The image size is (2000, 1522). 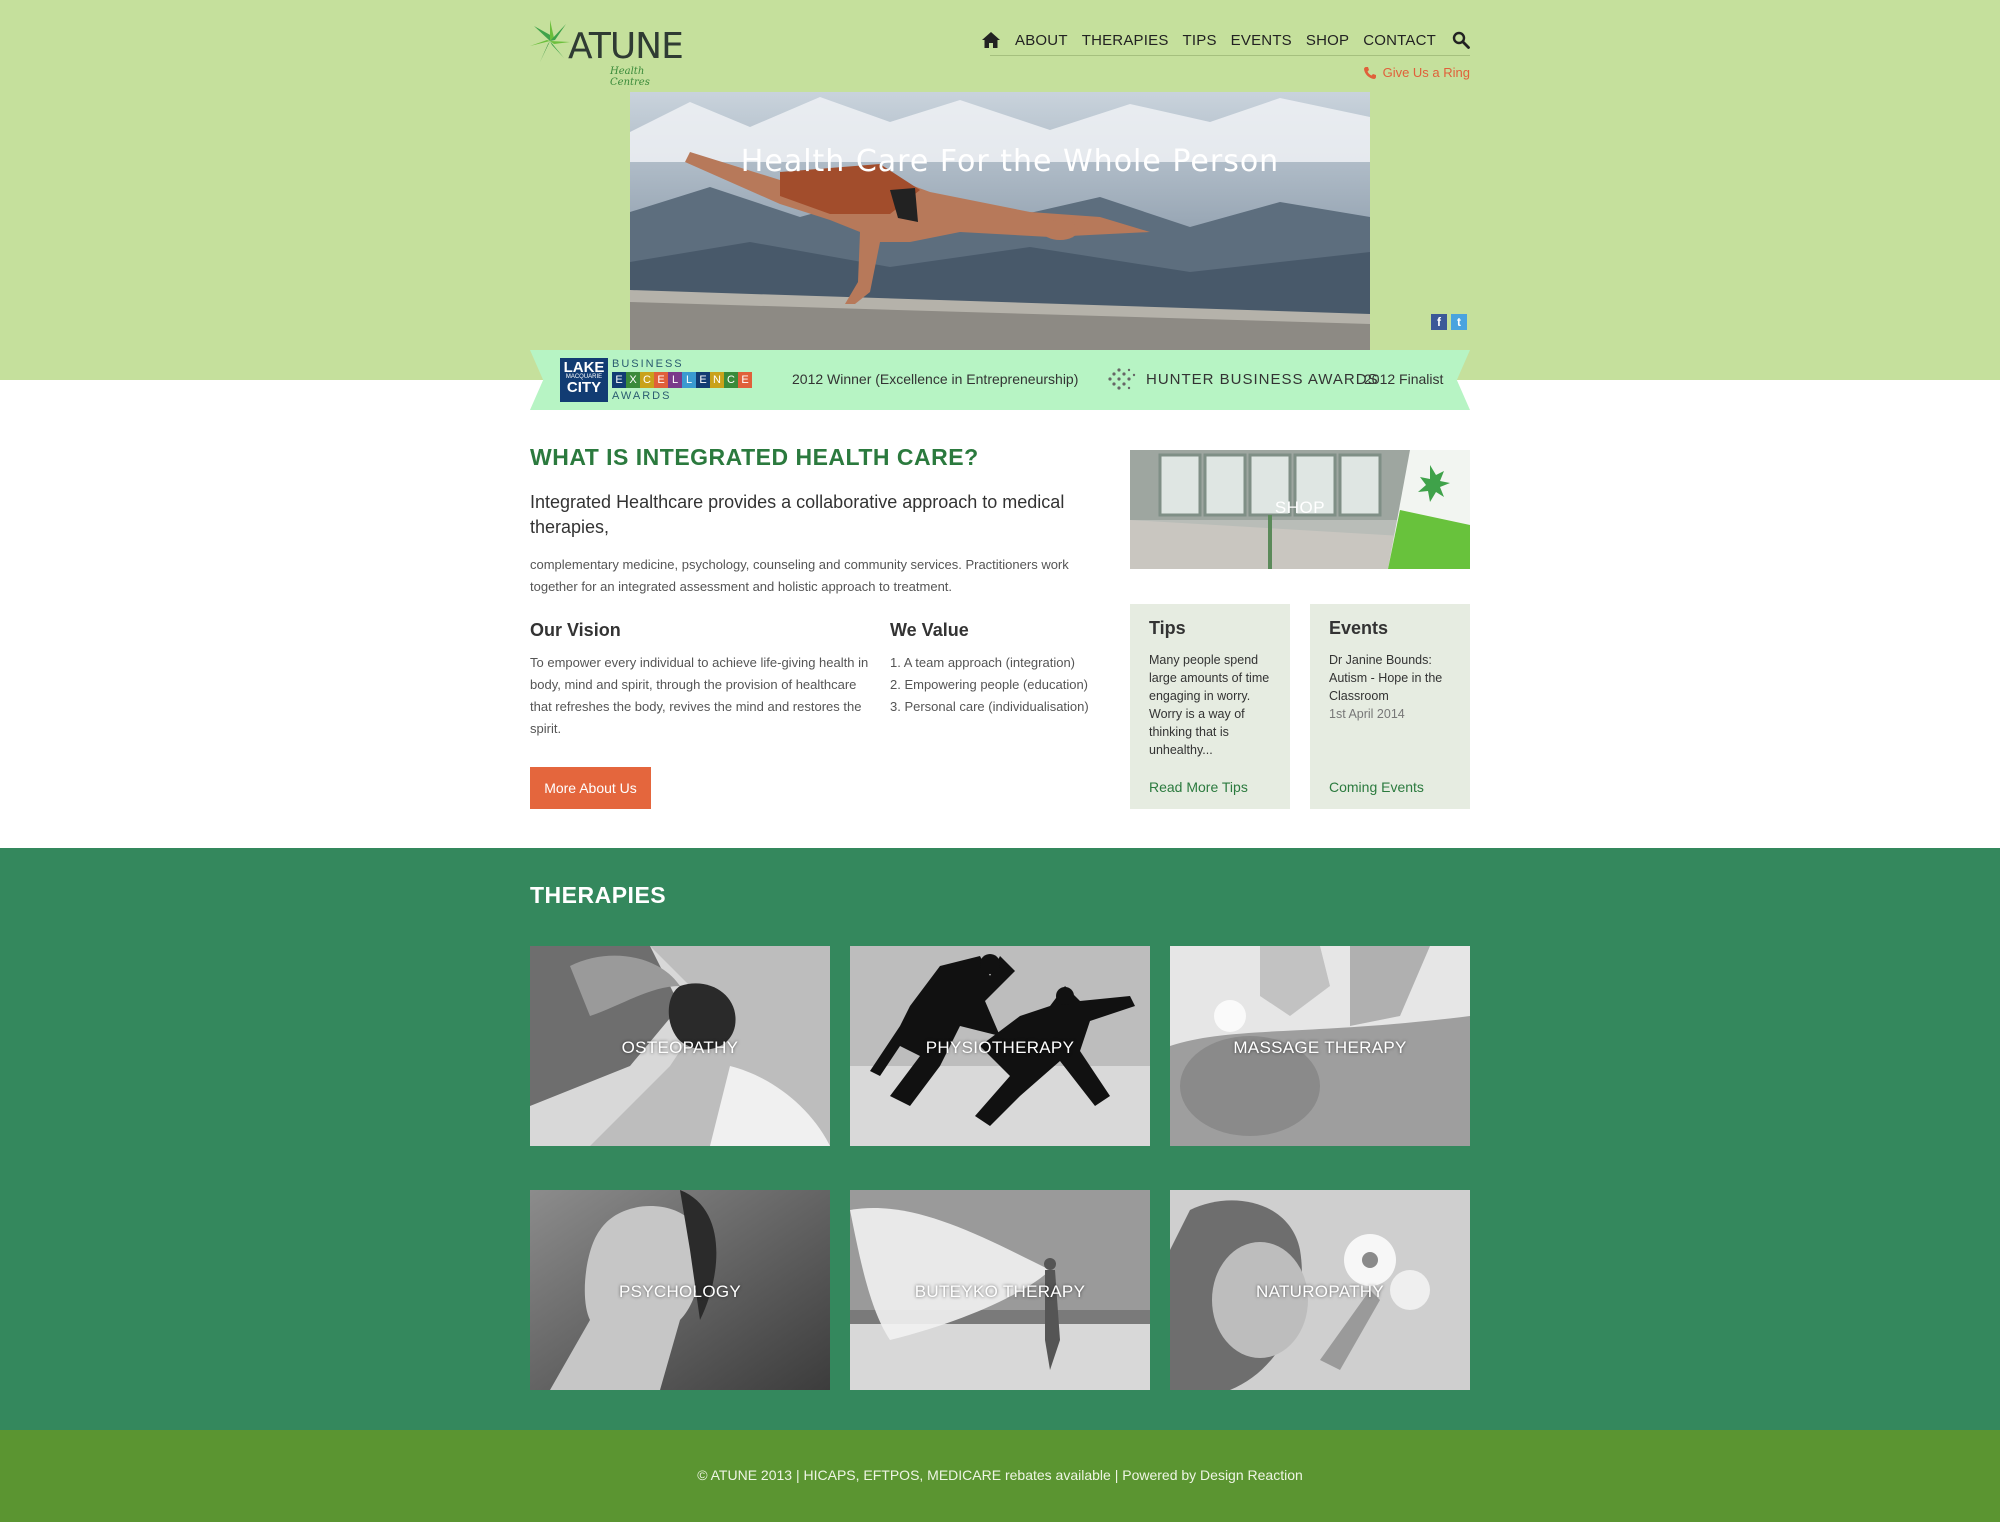 I want to click on lake-city-word-awards: AWARDS, so click(x=642, y=396).